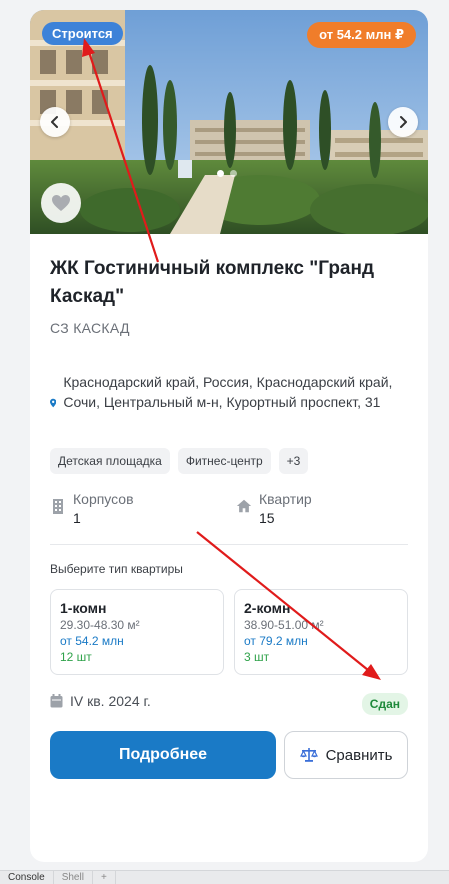 This screenshot has width=449, height=884. Describe the element at coordinates (227, 173) in the screenshot. I see `gallery-dots` at that location.